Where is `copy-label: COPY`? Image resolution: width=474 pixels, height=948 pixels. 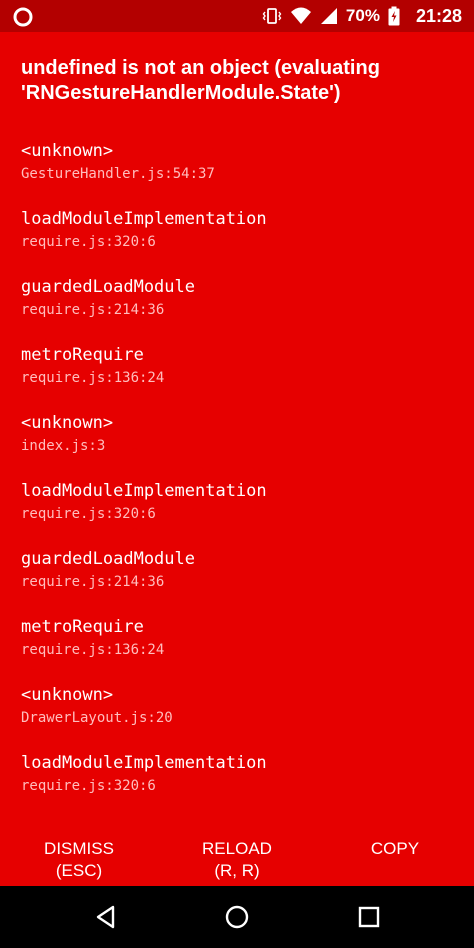 copy-label: COPY is located at coordinates (395, 848).